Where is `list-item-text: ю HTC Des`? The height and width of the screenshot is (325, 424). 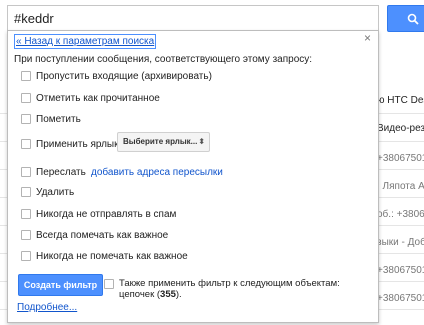 list-item-text: ю HTC Des is located at coordinates (400, 100).